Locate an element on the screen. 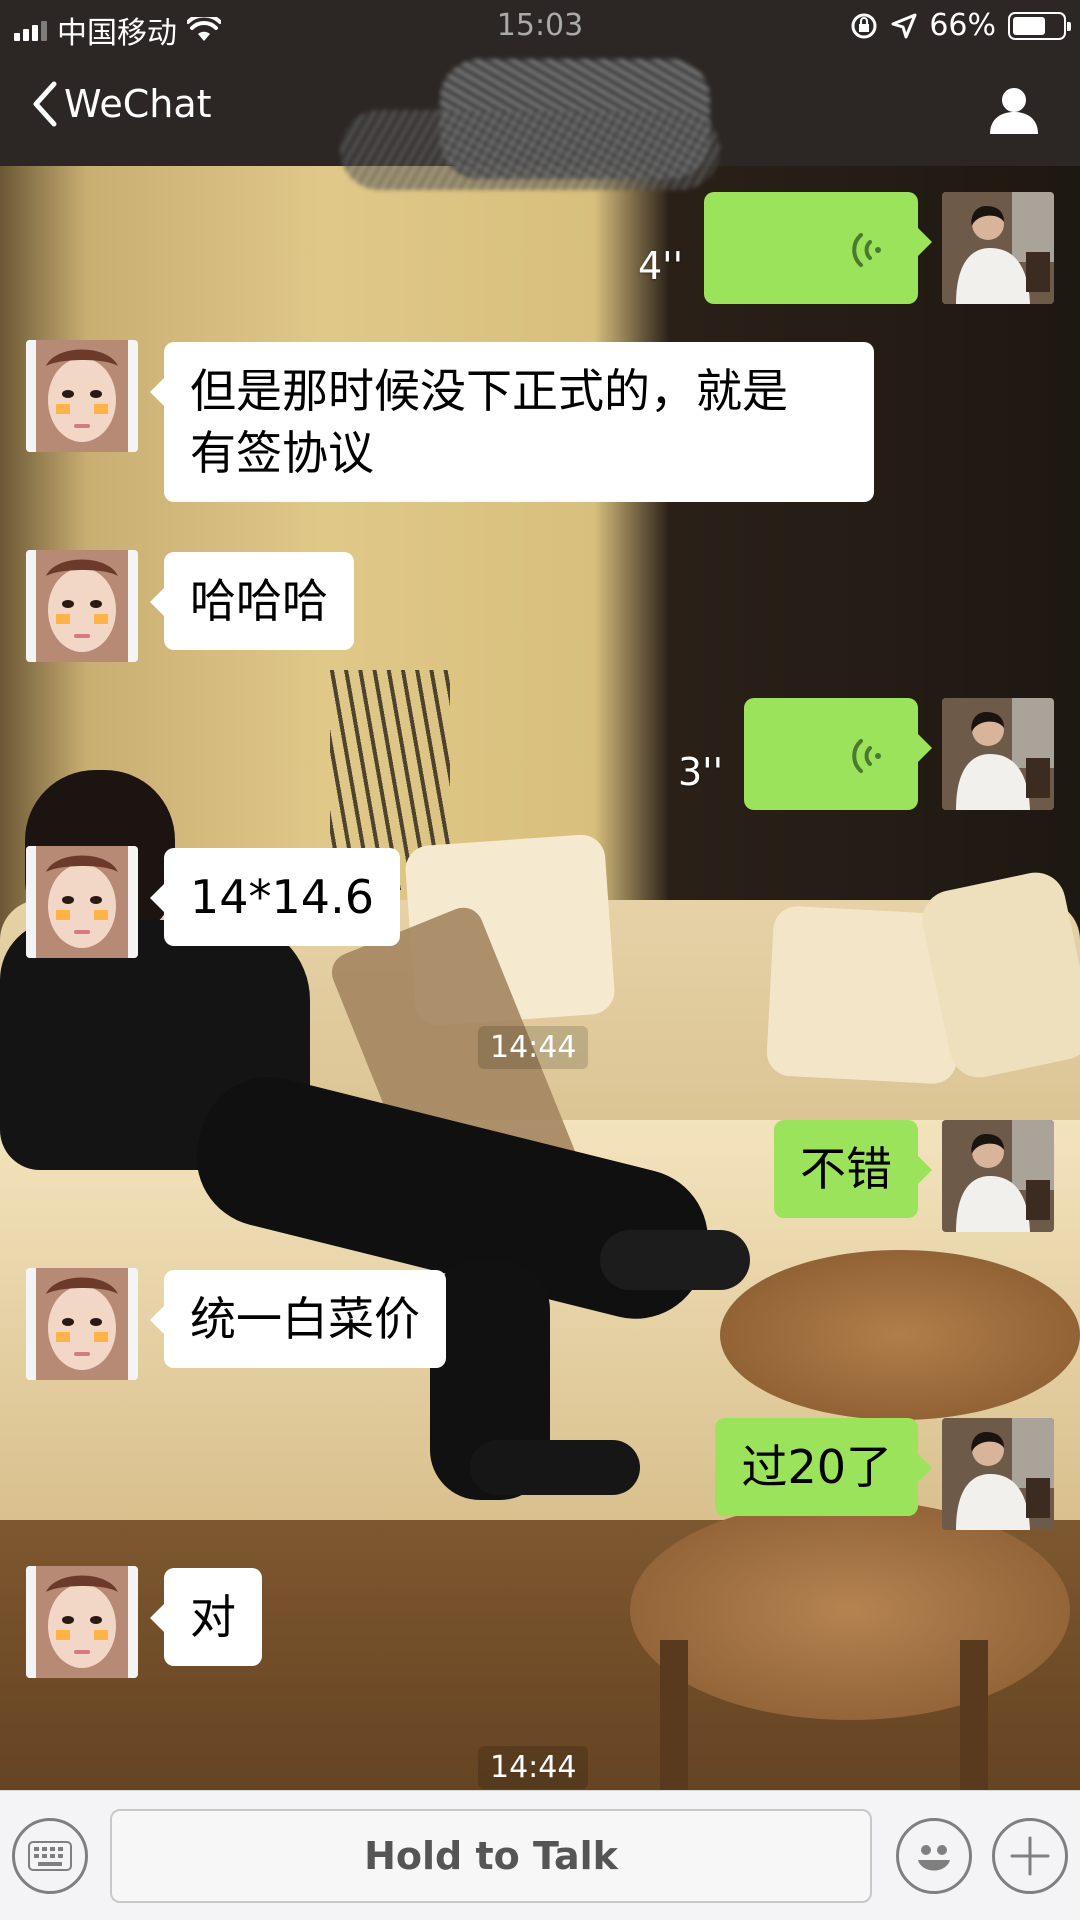  rotation-lock-icon is located at coordinates (864, 25).